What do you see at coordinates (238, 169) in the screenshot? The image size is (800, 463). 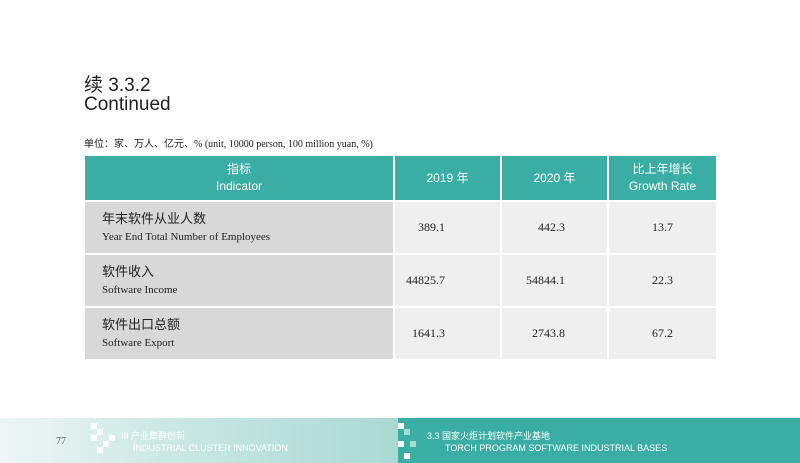 I see `column-header-cn: 指标` at bounding box center [238, 169].